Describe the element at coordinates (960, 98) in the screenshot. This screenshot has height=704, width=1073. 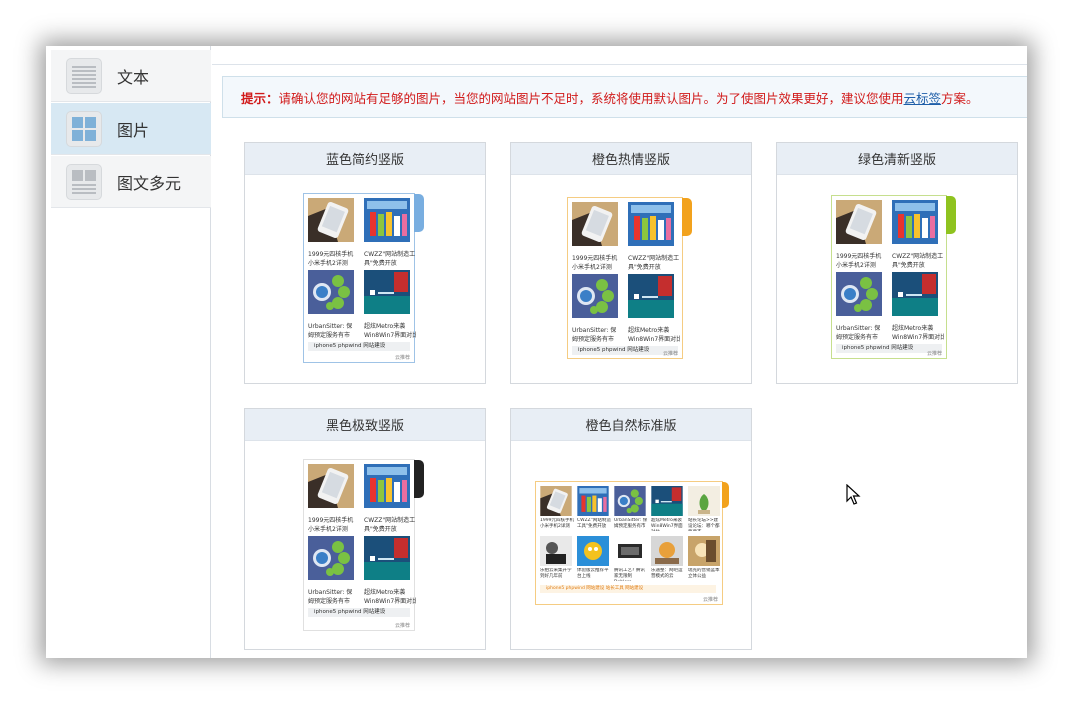
I see `tip-suffix: 方案。` at that location.